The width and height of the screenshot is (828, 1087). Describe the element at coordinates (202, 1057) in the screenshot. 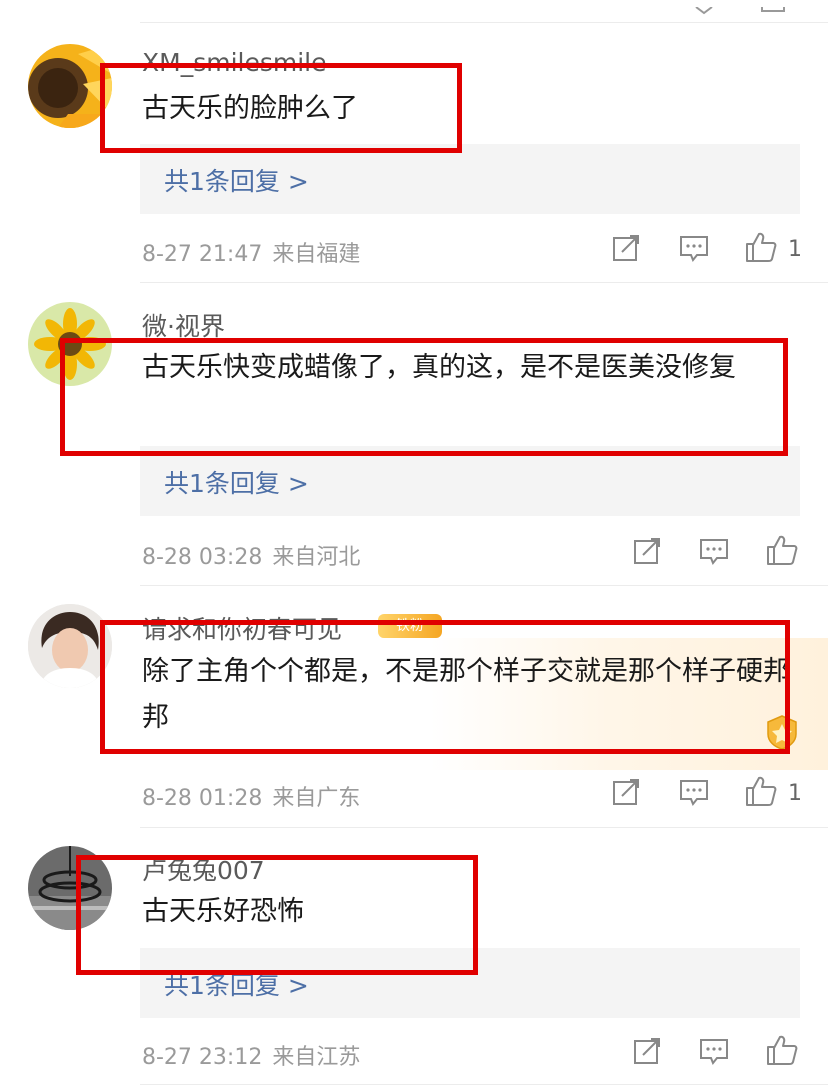

I see `comment-time: 8-27 23:12` at that location.